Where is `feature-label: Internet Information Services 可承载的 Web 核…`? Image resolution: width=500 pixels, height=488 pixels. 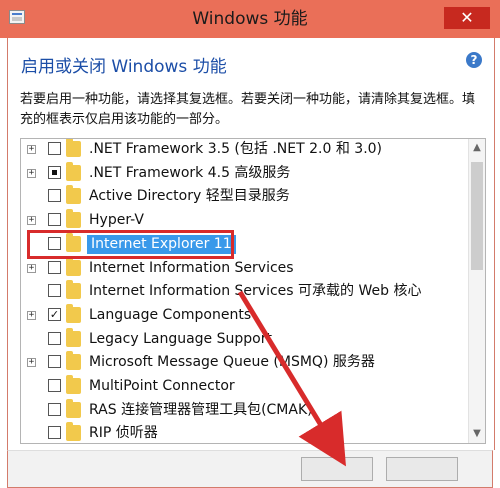 feature-label: Internet Information Services 可承载的 Web 核… is located at coordinates (255, 291).